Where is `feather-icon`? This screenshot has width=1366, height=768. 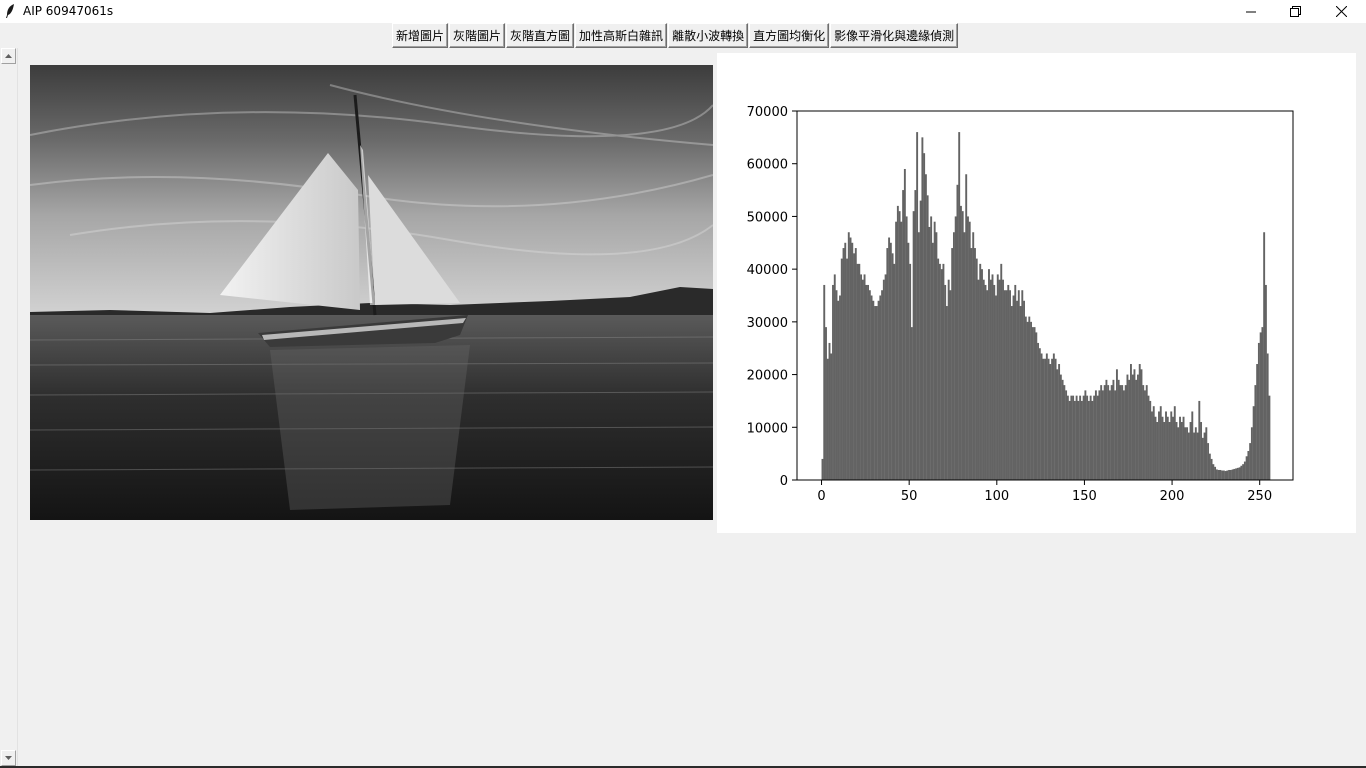 feather-icon is located at coordinates (10, 11).